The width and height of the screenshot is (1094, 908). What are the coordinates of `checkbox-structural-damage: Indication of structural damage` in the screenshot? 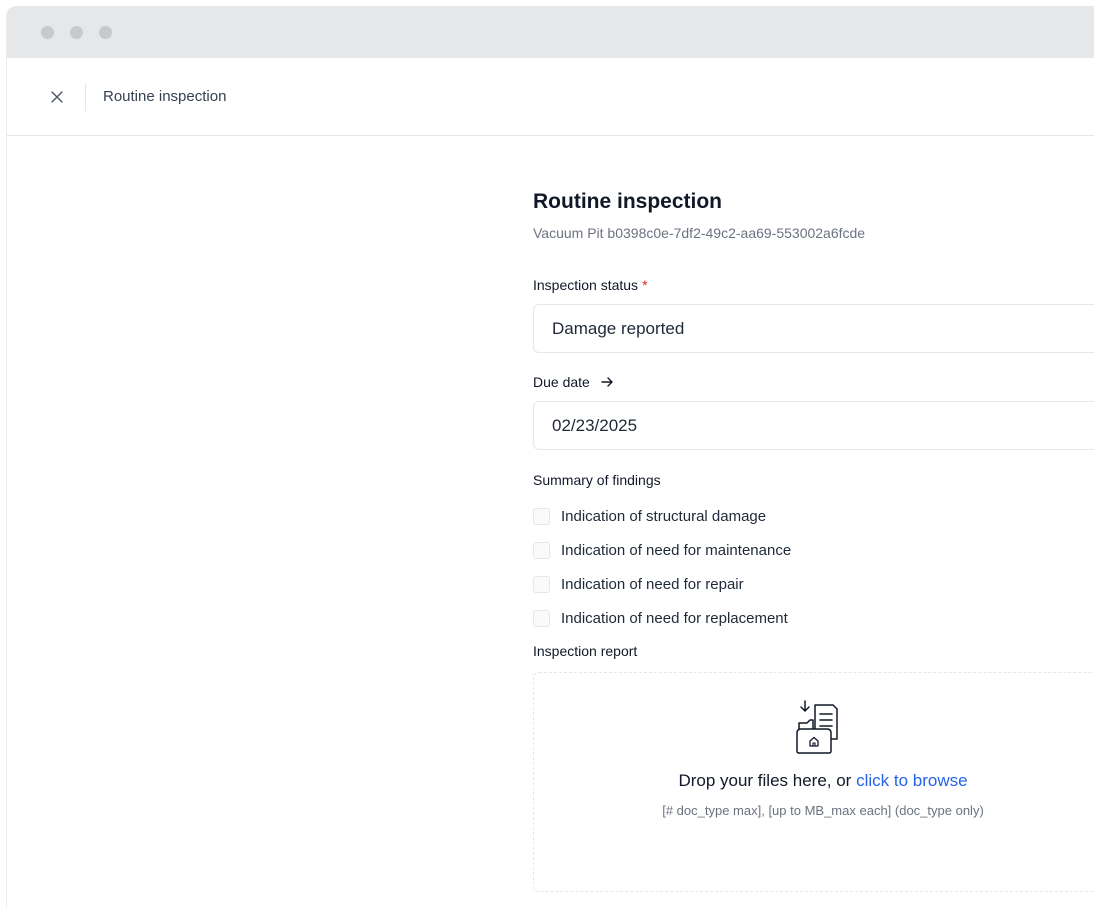 It's located at (813, 516).